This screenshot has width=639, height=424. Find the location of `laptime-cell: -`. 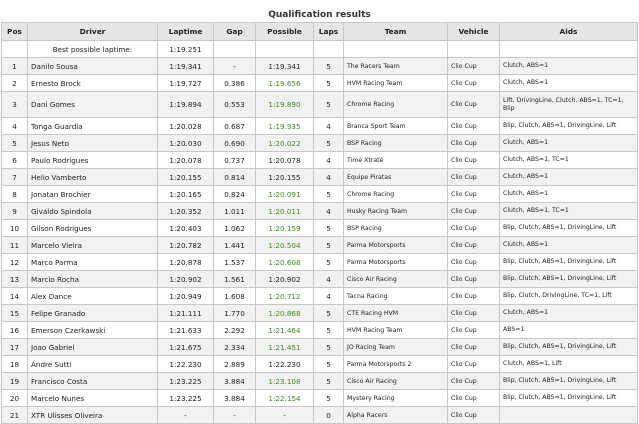

laptime-cell: - is located at coordinates (185, 415).